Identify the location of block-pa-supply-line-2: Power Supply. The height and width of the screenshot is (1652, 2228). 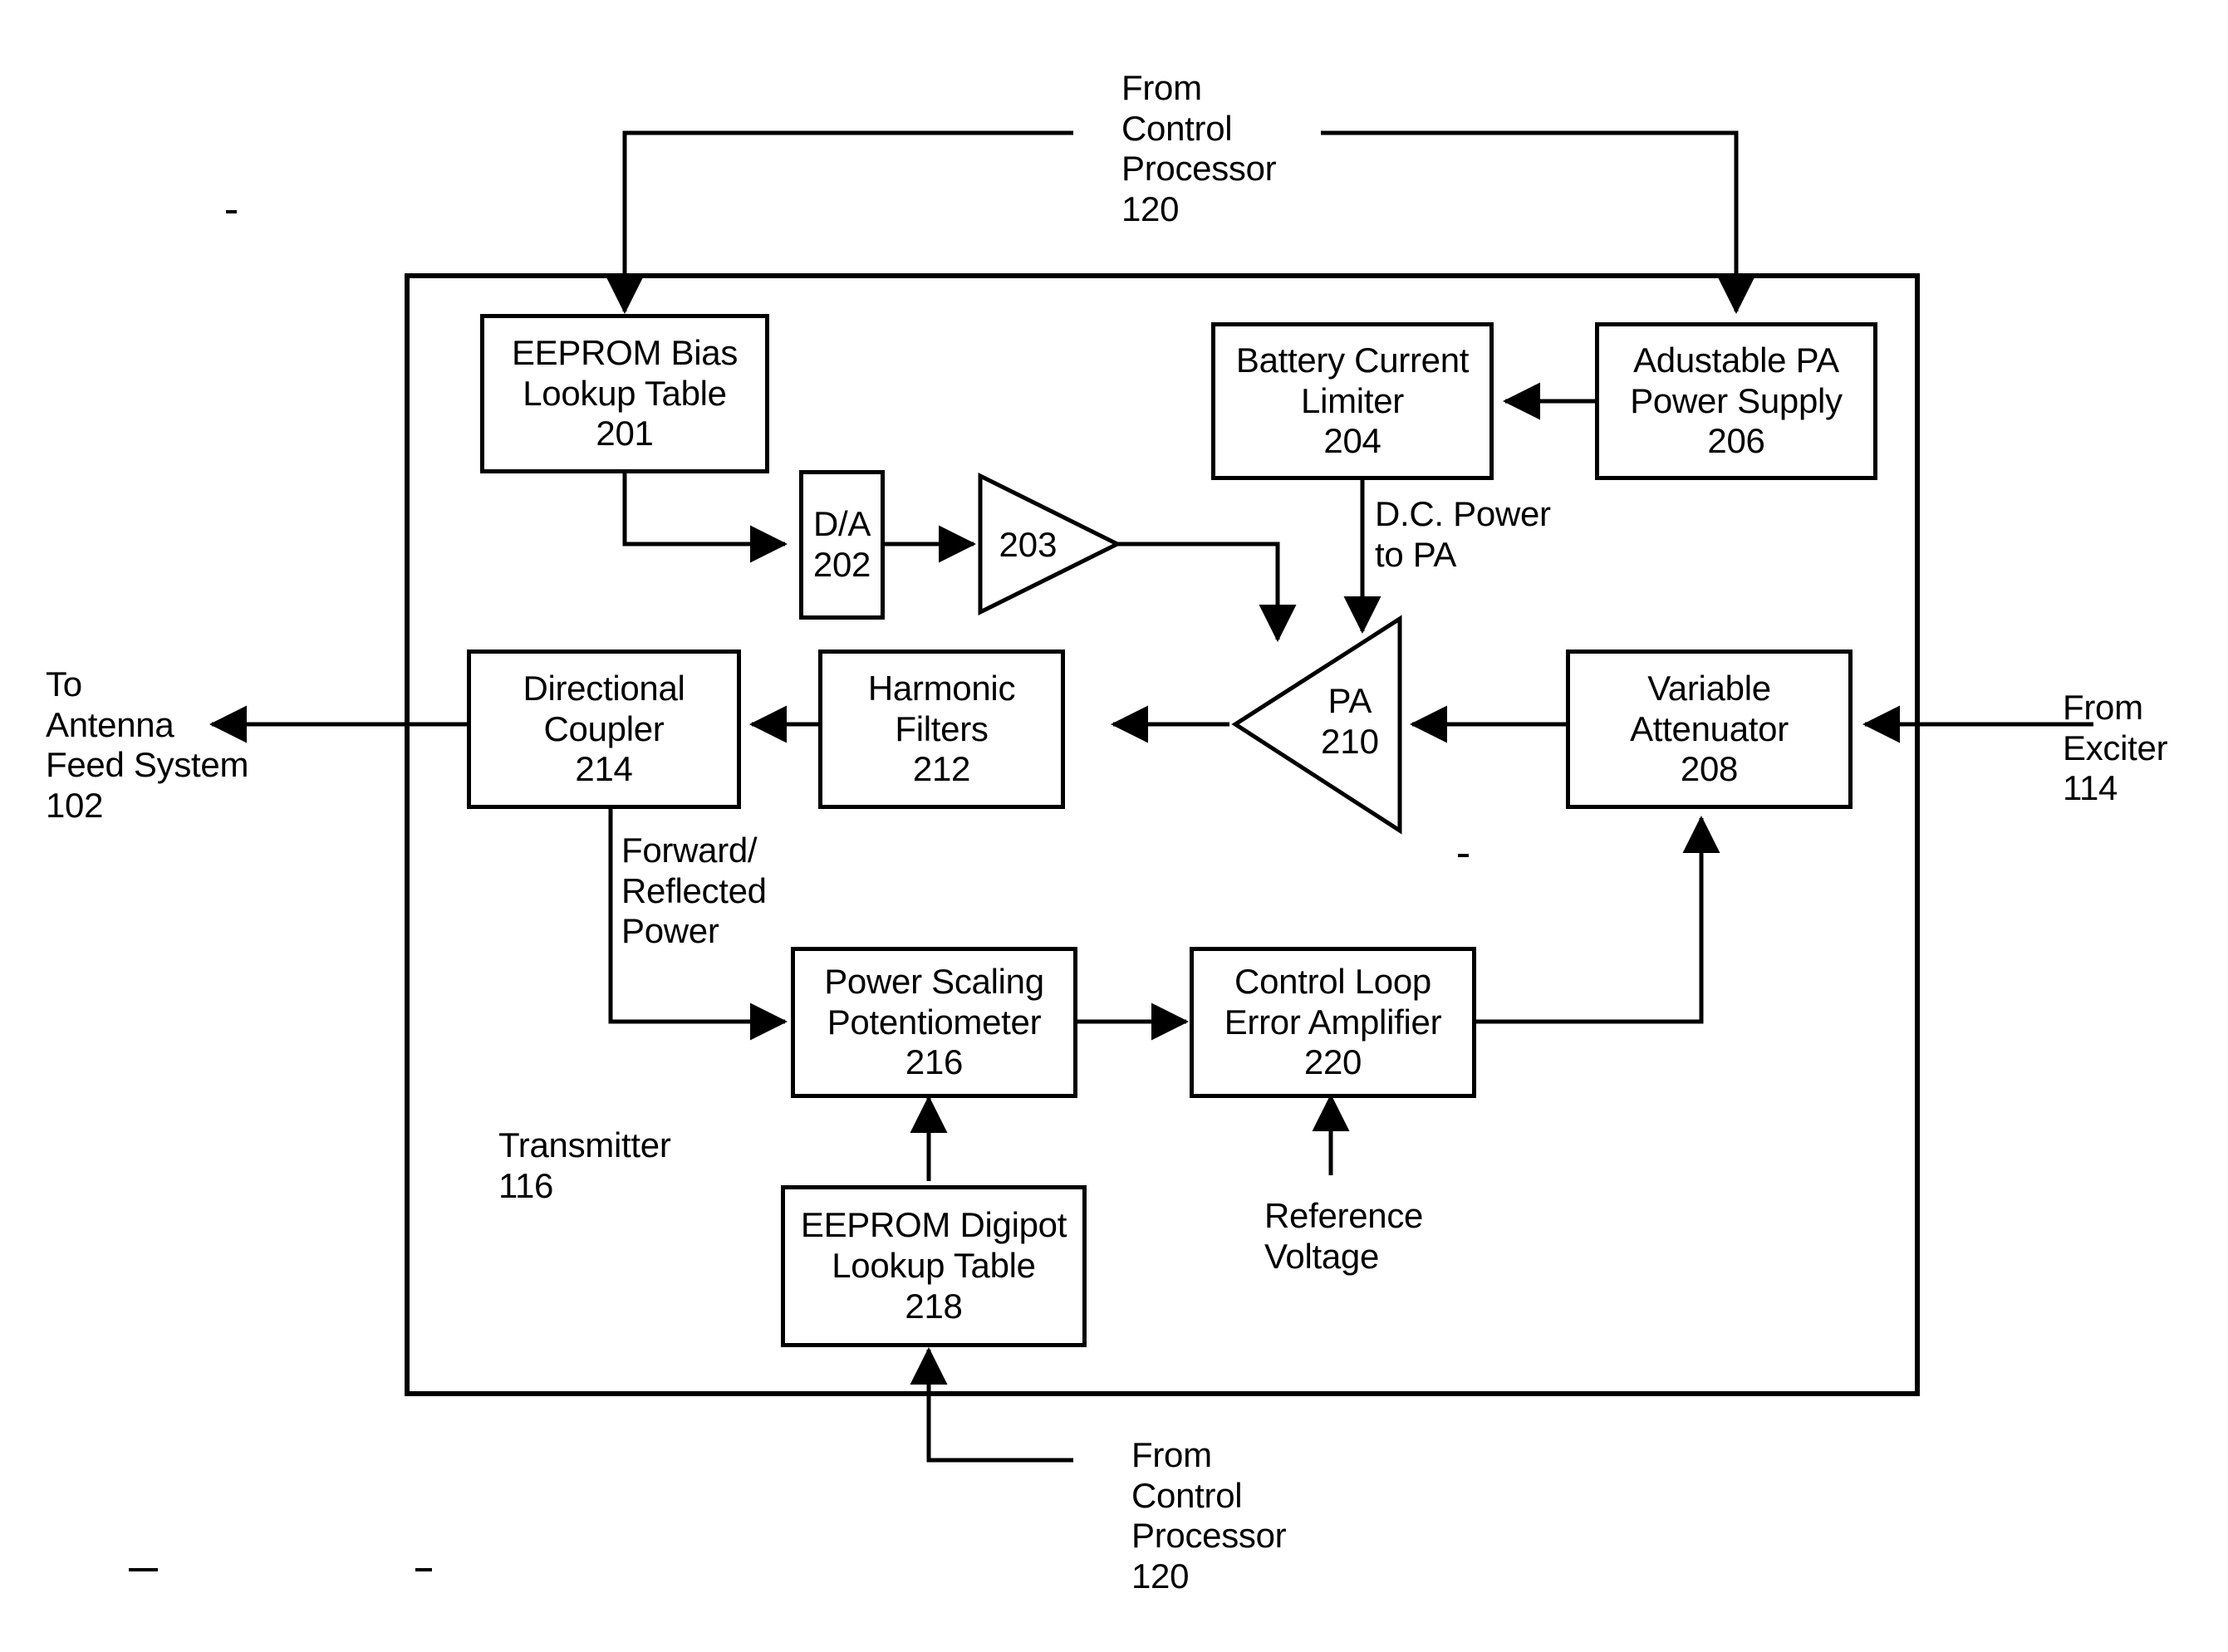
(1736, 400).